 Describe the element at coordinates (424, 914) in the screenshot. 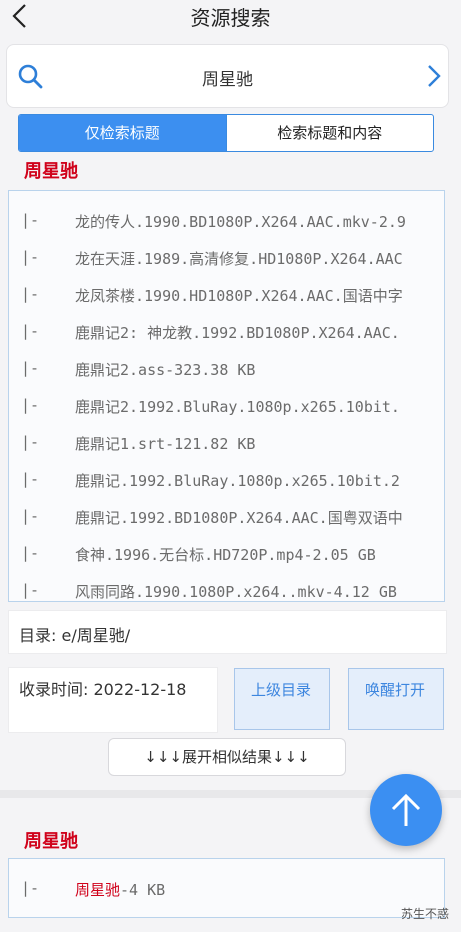

I see `watermark: 苏生不惑` at that location.